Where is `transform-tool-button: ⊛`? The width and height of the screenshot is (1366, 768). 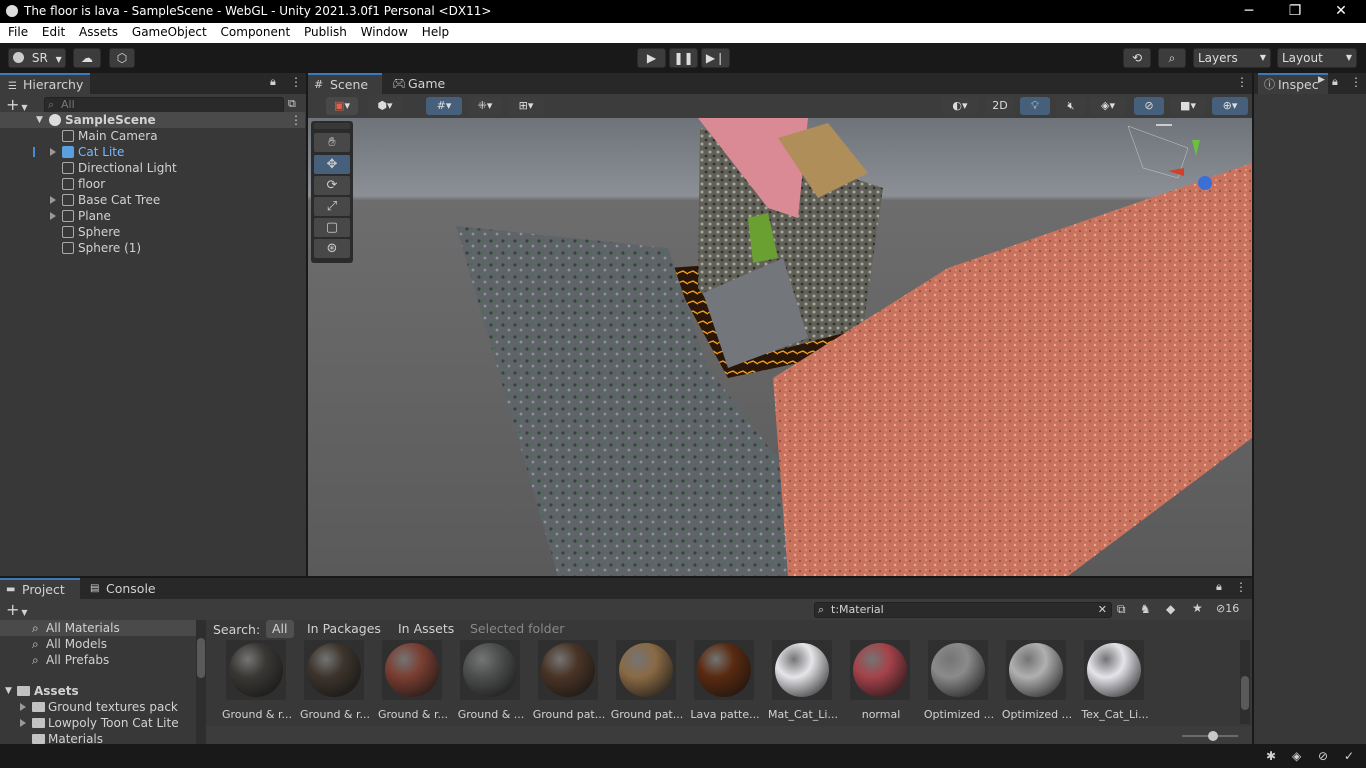
transform-tool-button: ⊛ is located at coordinates (332, 248).